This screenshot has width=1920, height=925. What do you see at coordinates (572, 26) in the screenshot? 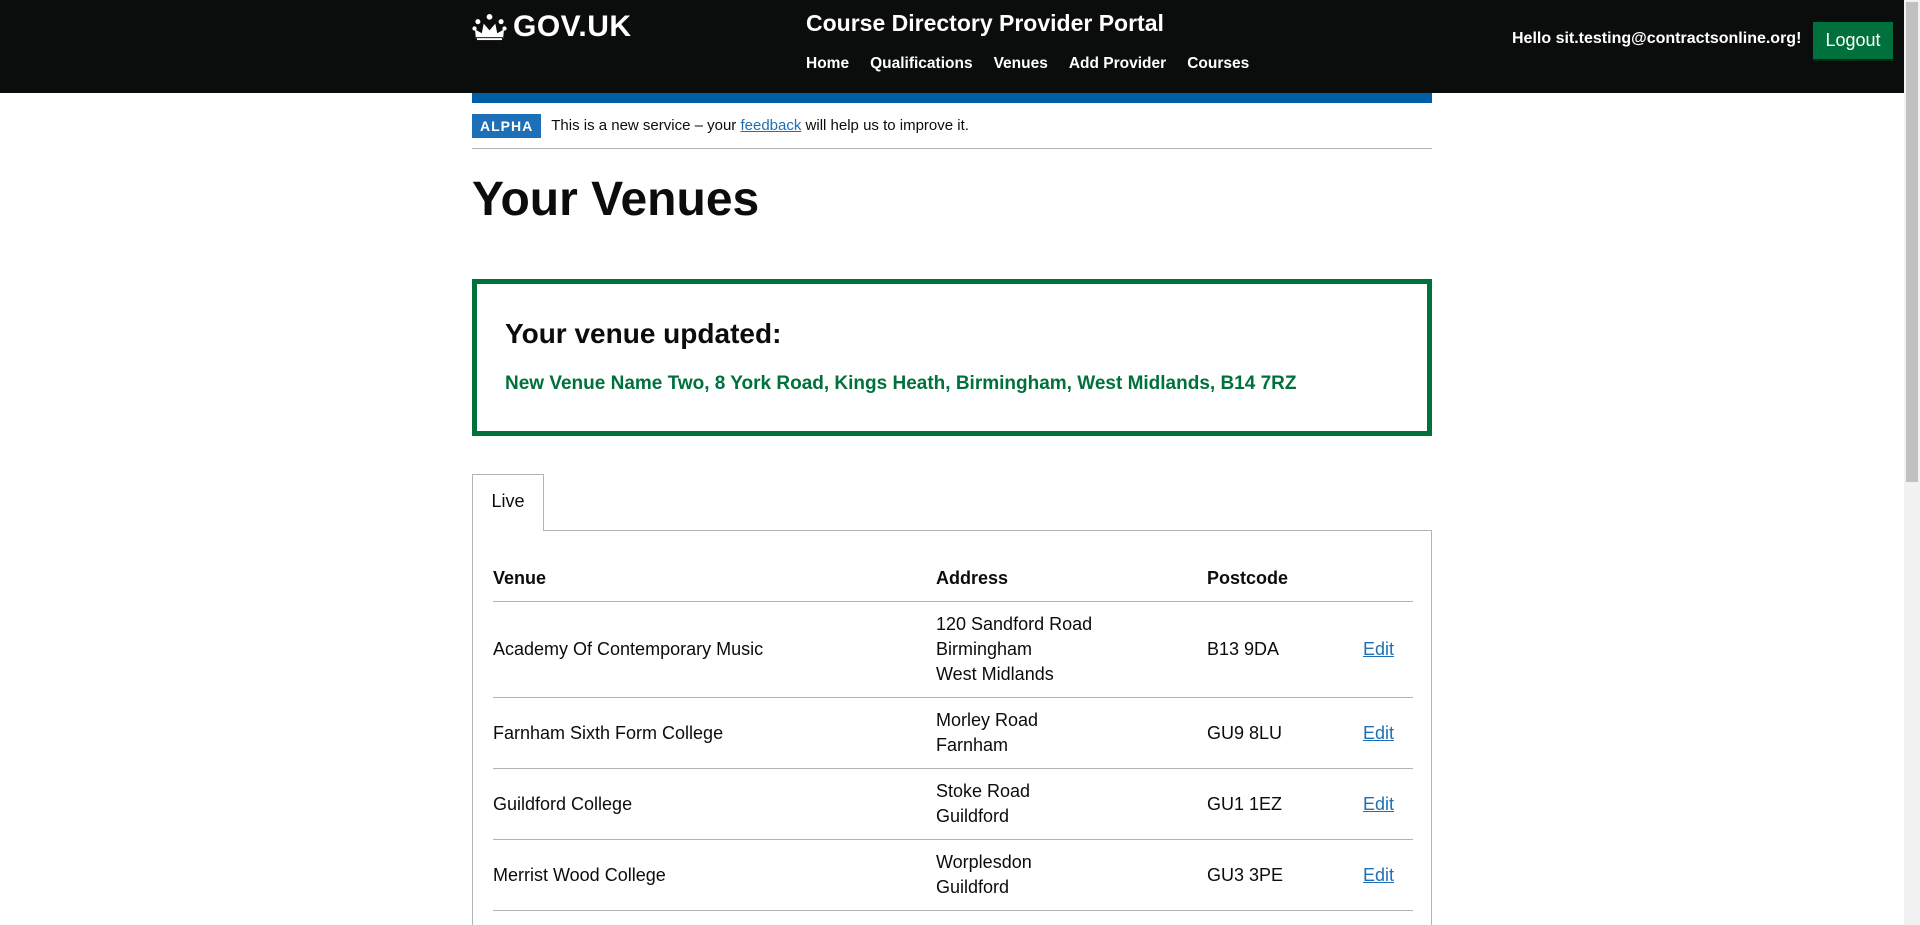
I see `logo-text: GOV.UK` at bounding box center [572, 26].